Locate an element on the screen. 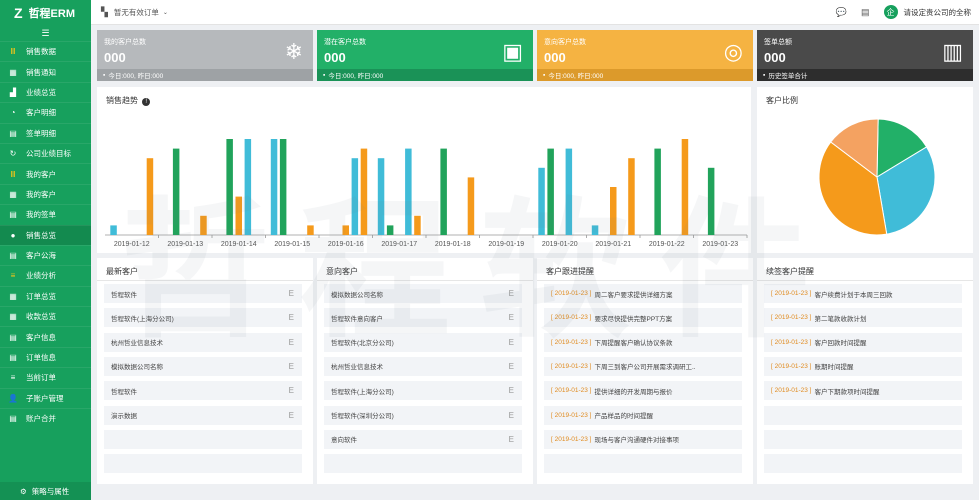 The height and width of the screenshot is (500, 979). list-item: [ 2019-01-23 ] 周二客户要求提供详细方案 is located at coordinates (643, 293).